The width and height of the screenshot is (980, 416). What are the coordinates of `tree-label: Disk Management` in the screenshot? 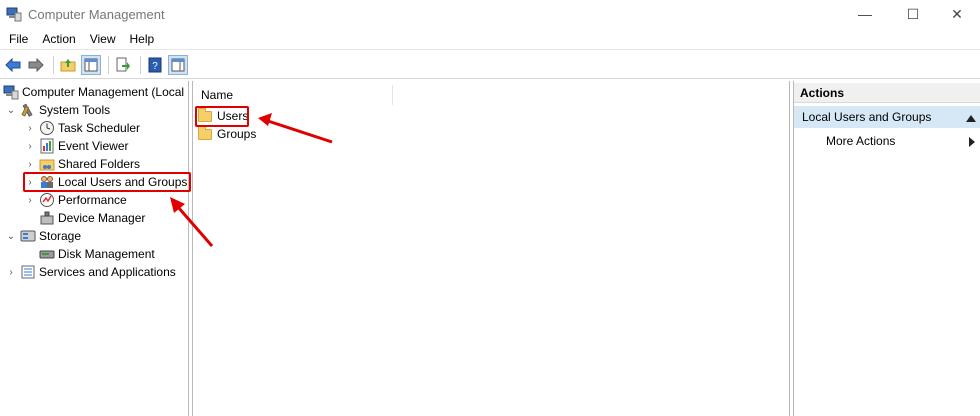 It's located at (106, 254).